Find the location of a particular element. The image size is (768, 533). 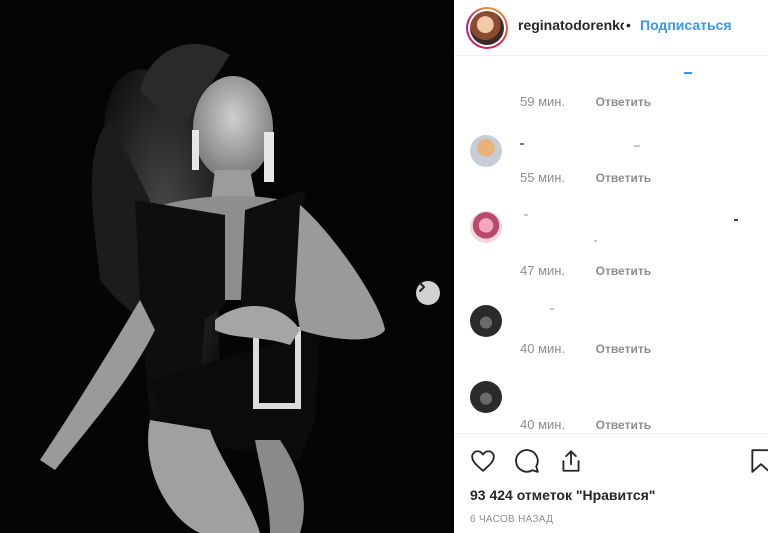

likes-count: 93 424 отметок "Нравится" is located at coordinates (562, 495).